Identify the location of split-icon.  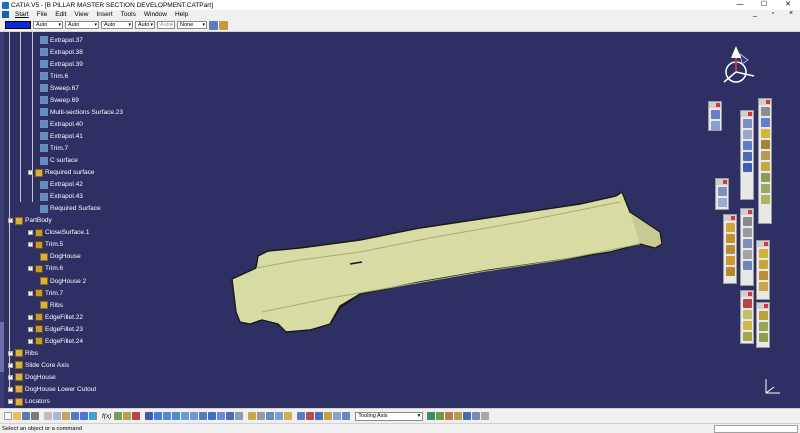
(747, 221).